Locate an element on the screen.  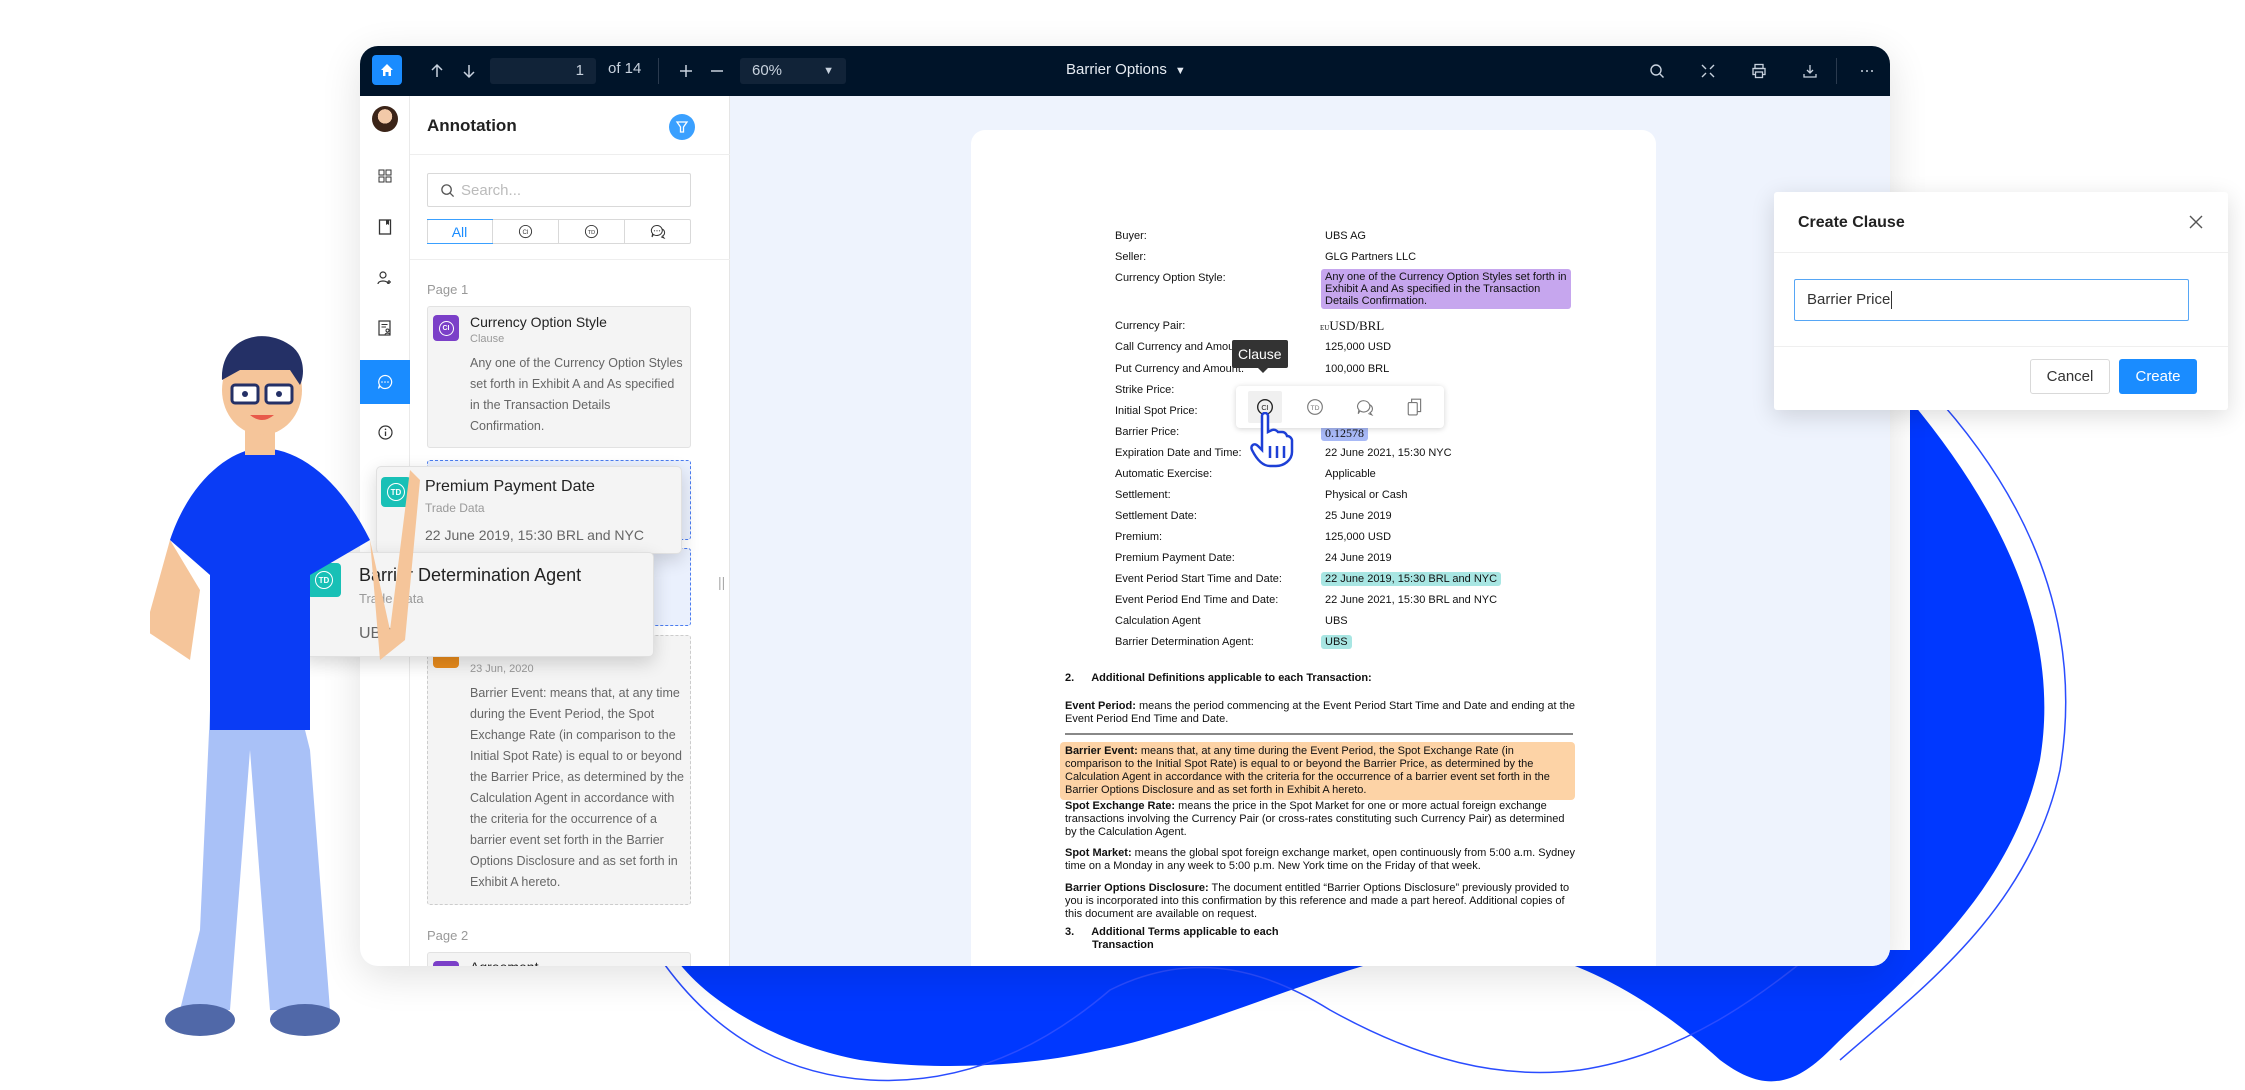
document-user-icon is located at coordinates (384, 328).